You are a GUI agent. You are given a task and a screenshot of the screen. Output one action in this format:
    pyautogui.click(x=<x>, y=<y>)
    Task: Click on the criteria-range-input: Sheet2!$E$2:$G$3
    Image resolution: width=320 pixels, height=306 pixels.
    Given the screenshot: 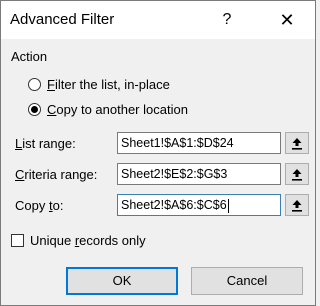 What is the action you would take?
    pyautogui.click(x=199, y=174)
    